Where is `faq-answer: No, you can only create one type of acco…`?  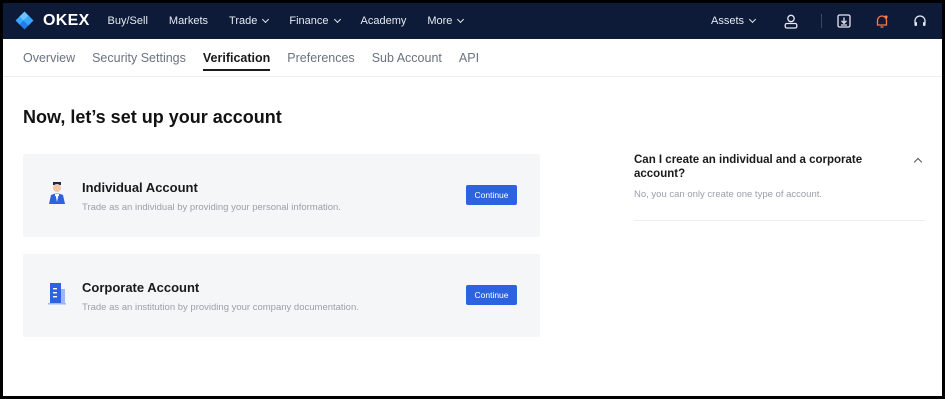
faq-answer: No, you can only create one type of acco… is located at coordinates (728, 194).